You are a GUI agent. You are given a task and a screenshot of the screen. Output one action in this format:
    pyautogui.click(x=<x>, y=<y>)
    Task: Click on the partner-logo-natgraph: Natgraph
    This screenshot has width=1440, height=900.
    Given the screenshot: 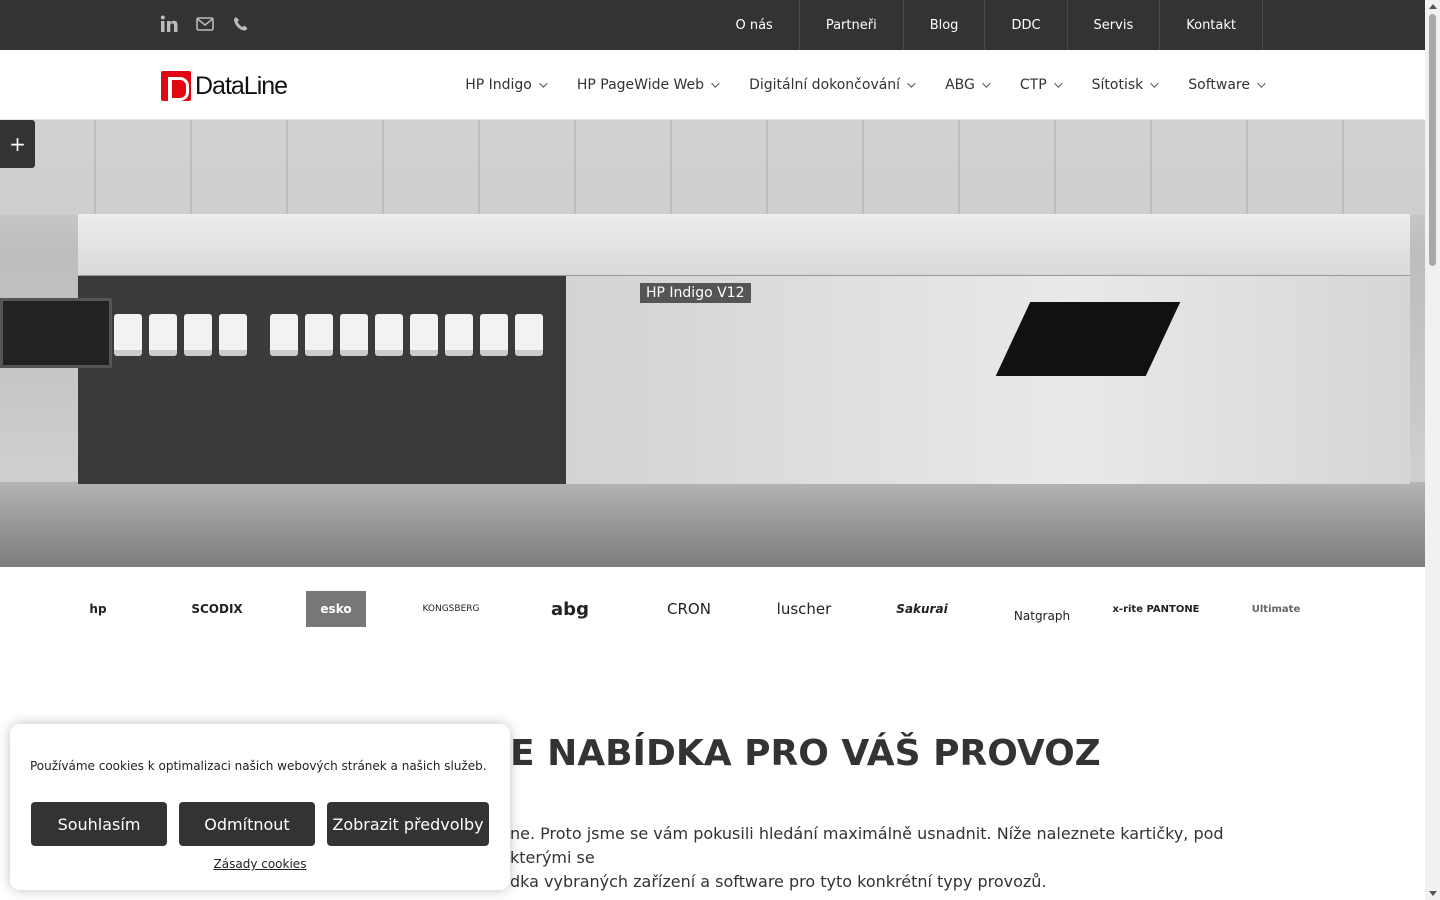 What is the action you would take?
    pyautogui.click(x=1042, y=609)
    